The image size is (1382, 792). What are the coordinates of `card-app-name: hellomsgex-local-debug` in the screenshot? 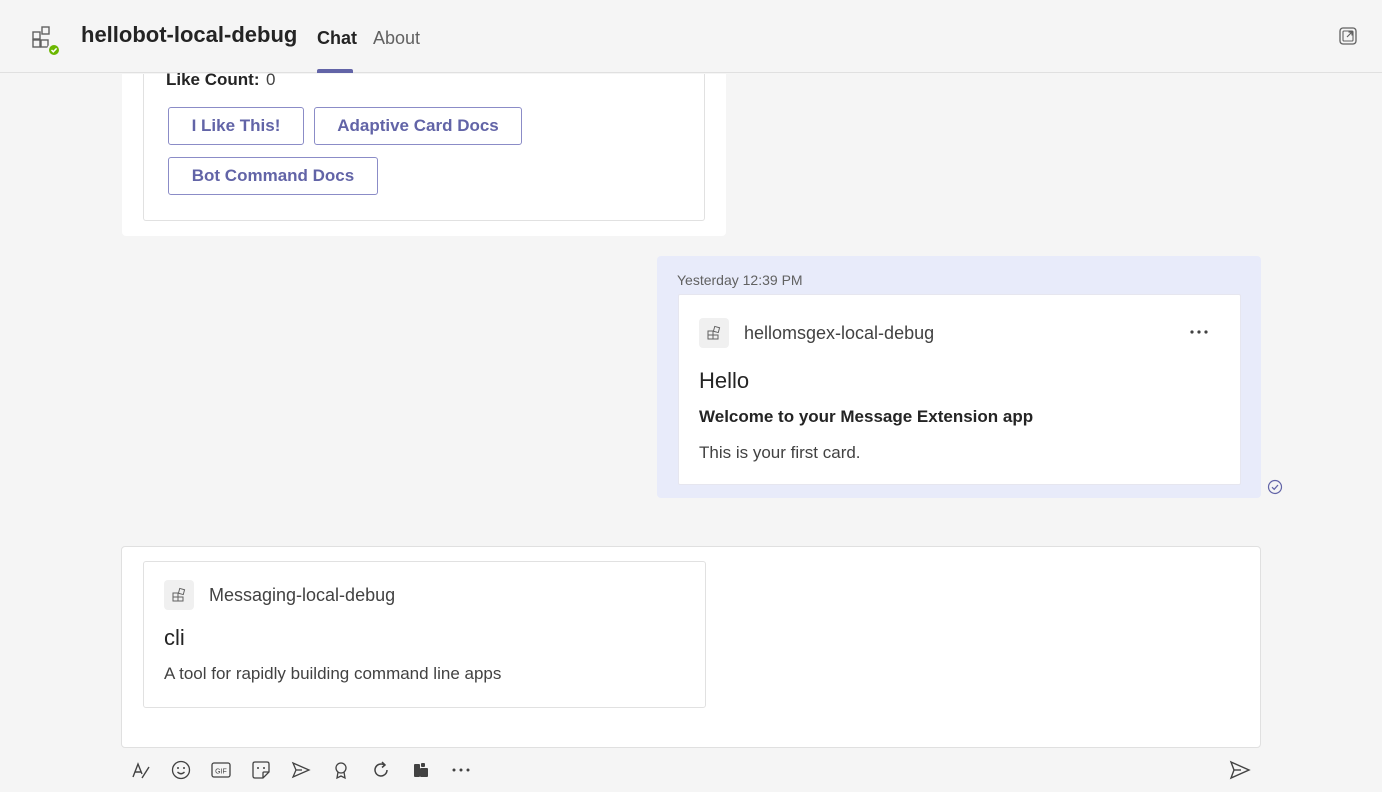 It's located at (839, 333).